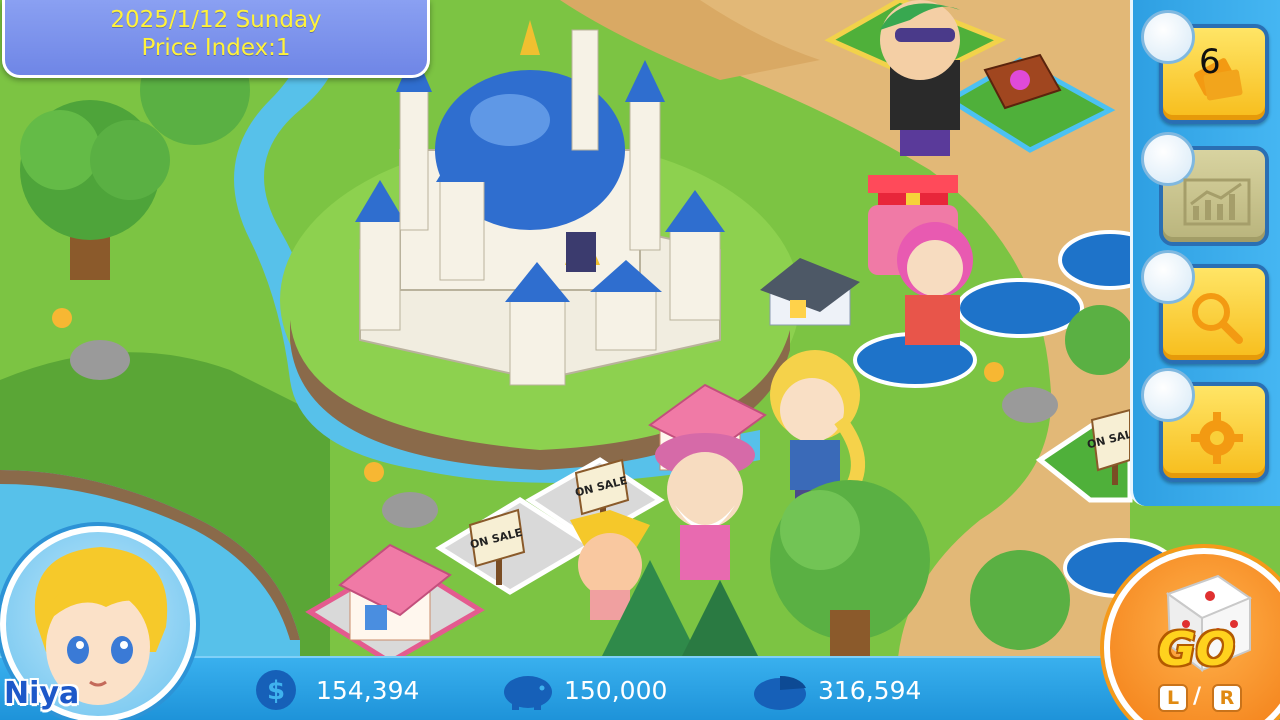  I want to click on total-assets-stat: 316,594, so click(836, 690).